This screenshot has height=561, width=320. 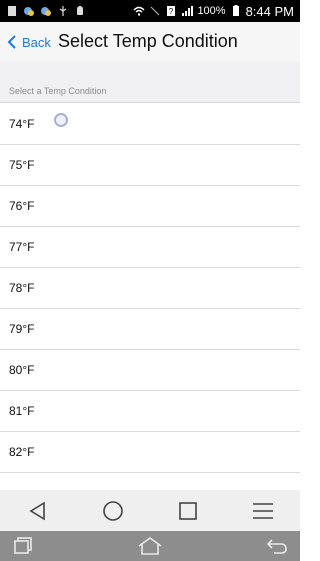 I want to click on list-item-label: 82°F, so click(x=22, y=452).